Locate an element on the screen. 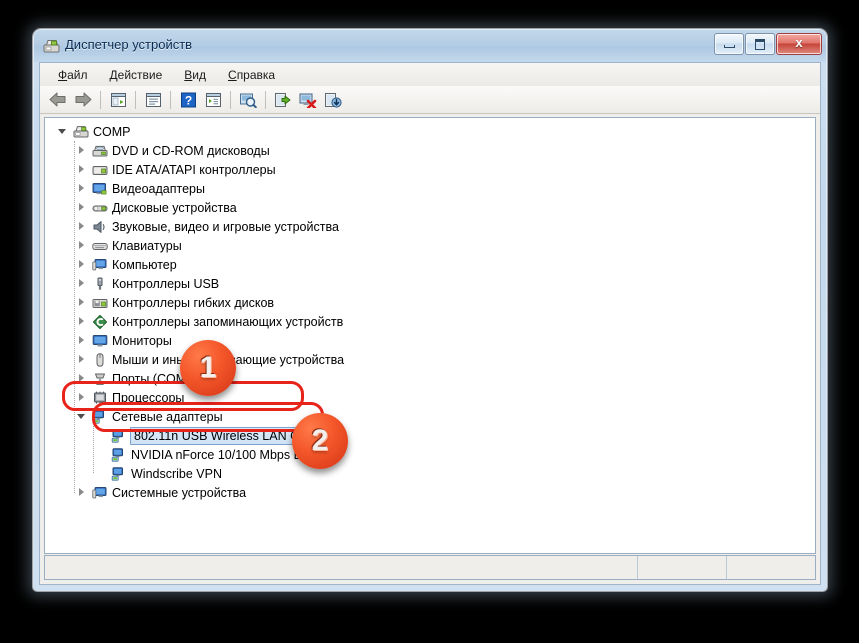 This screenshot has width=859, height=643. menu-item-file: Файл is located at coordinates (73, 75).